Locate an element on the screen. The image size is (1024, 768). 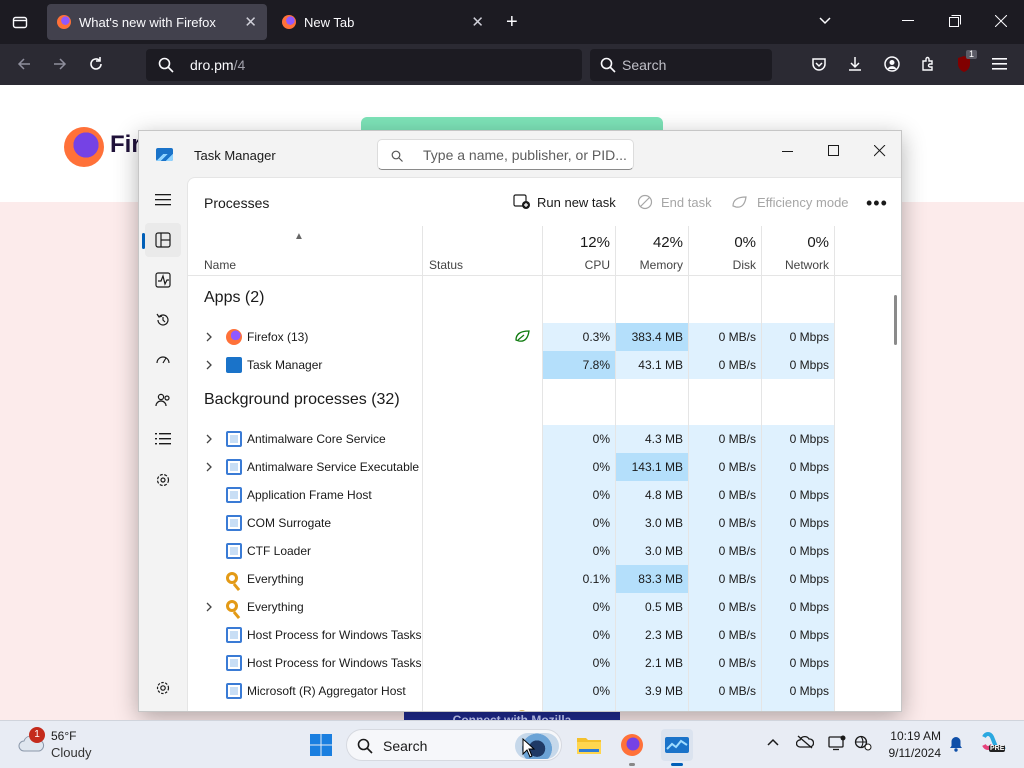
network-settings-icon is located at coordinates (863, 745).